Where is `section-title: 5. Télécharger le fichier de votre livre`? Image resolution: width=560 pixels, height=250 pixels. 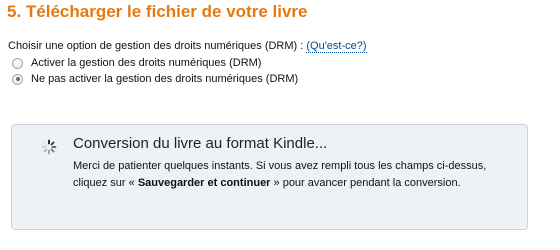
section-title: 5. Télécharger le fichier de votre livre is located at coordinates (157, 11).